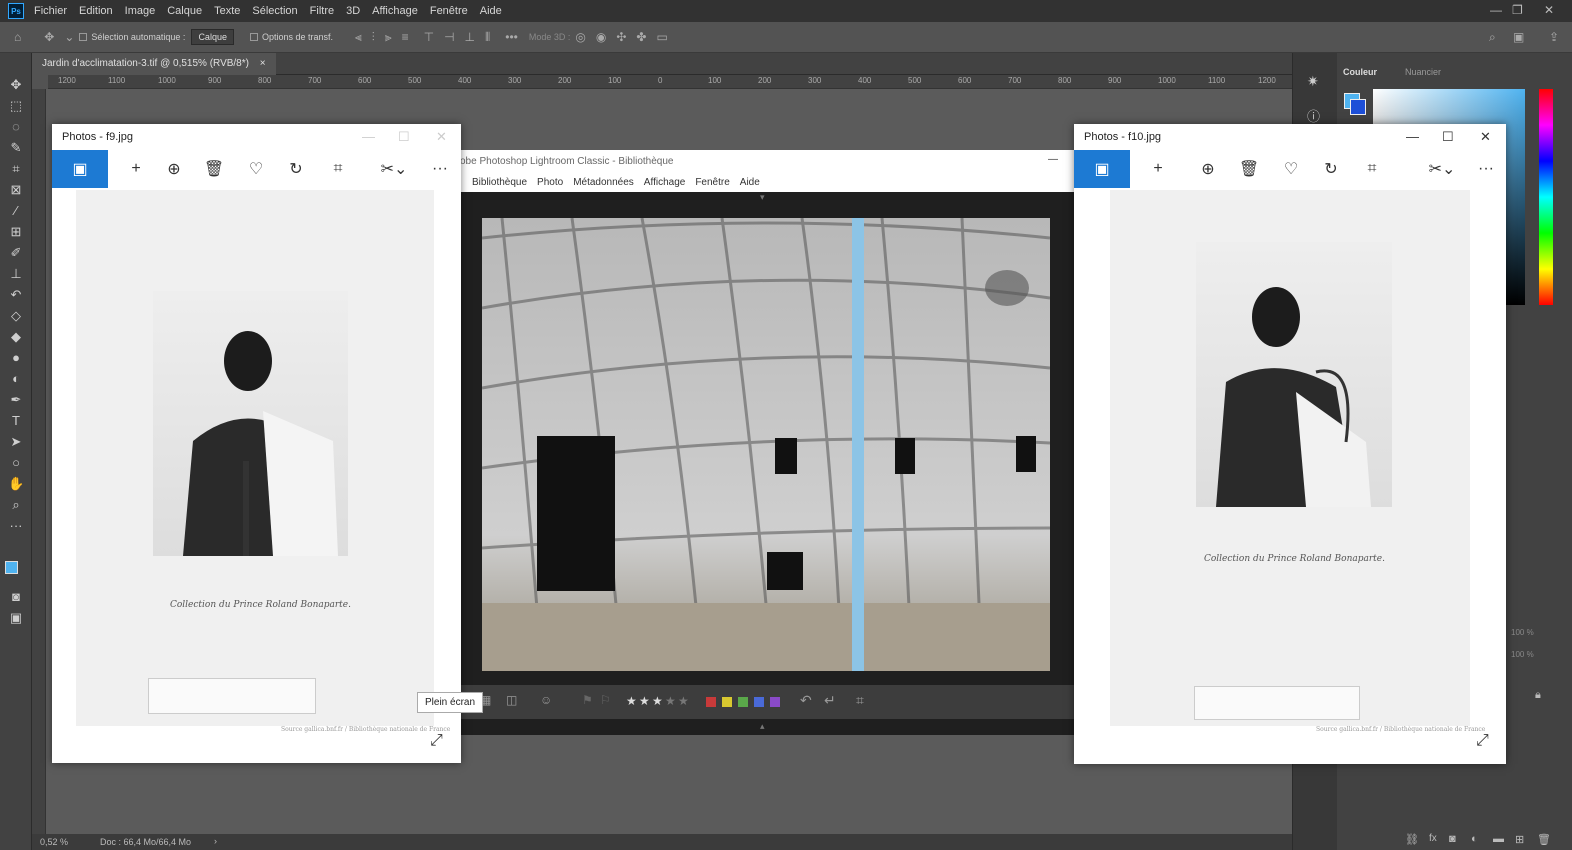 The height and width of the screenshot is (850, 1572). What do you see at coordinates (353, 11) in the screenshot?
I see `menu-3d: 3D` at bounding box center [353, 11].